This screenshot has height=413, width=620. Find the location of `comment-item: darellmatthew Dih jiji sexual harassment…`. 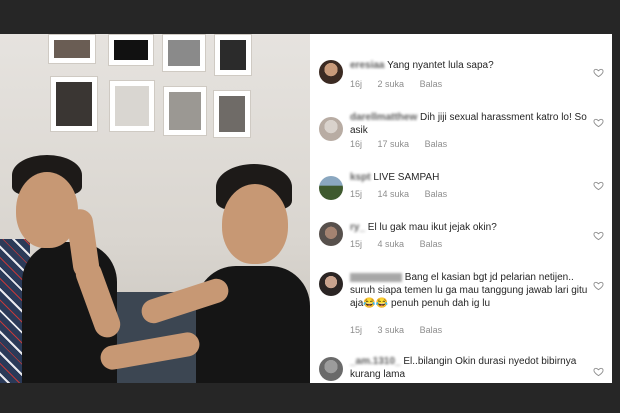

comment-item: darellmatthew Dih jiji sexual harassment… is located at coordinates (461, 139).